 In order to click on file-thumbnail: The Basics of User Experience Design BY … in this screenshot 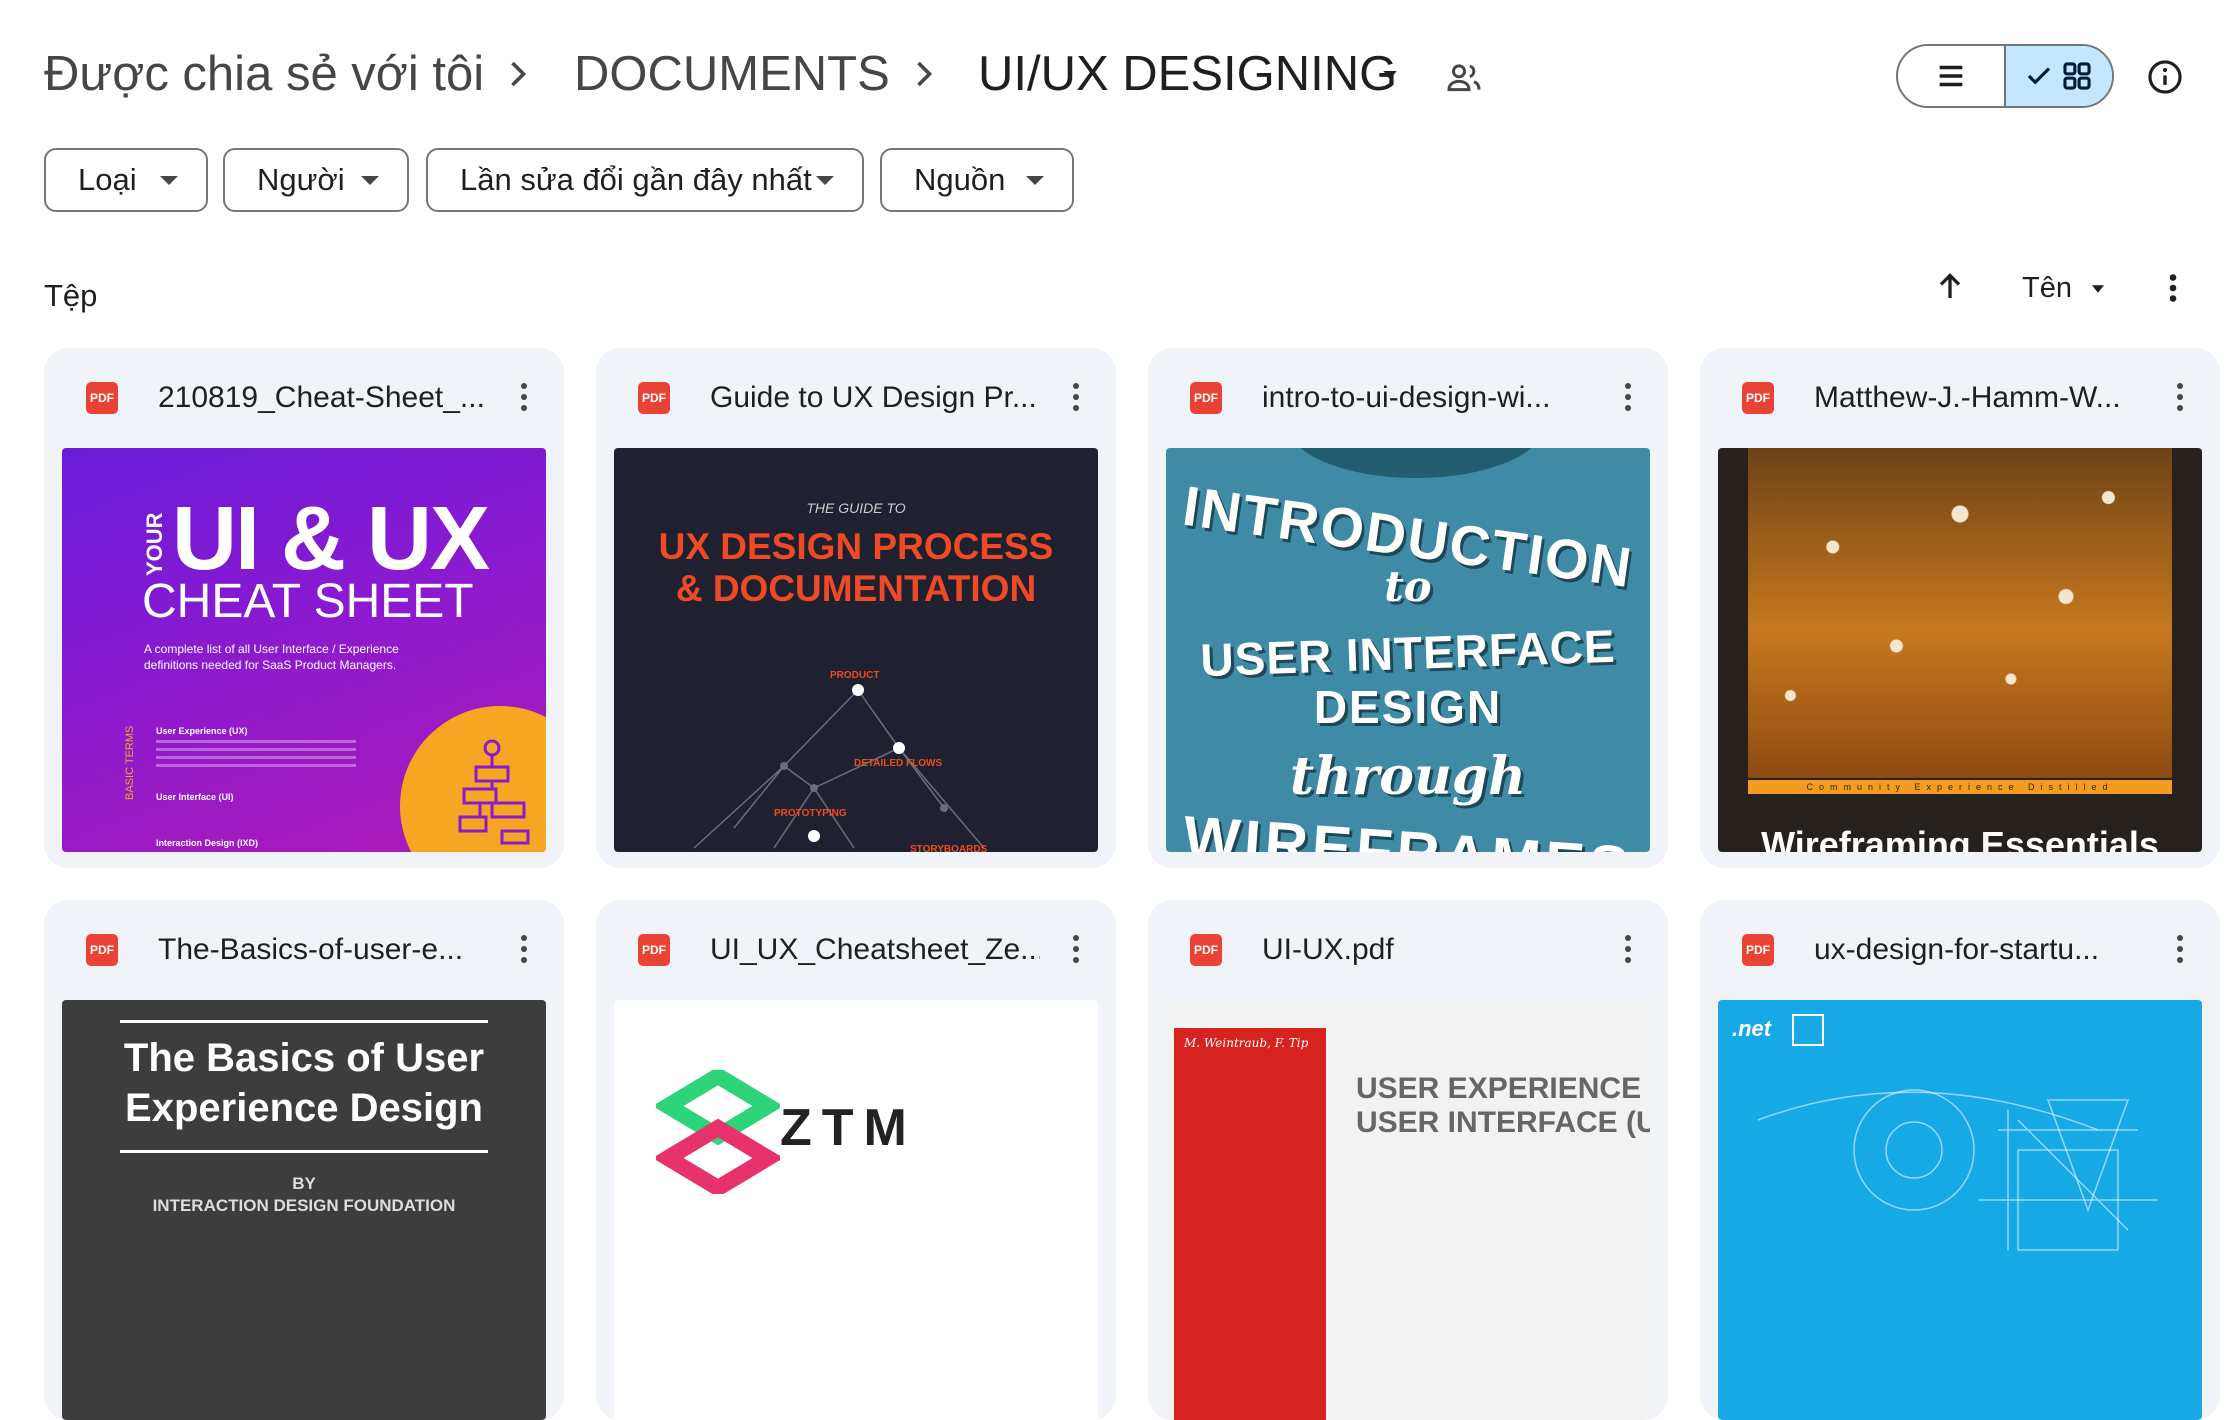, I will do `click(304, 1210)`.